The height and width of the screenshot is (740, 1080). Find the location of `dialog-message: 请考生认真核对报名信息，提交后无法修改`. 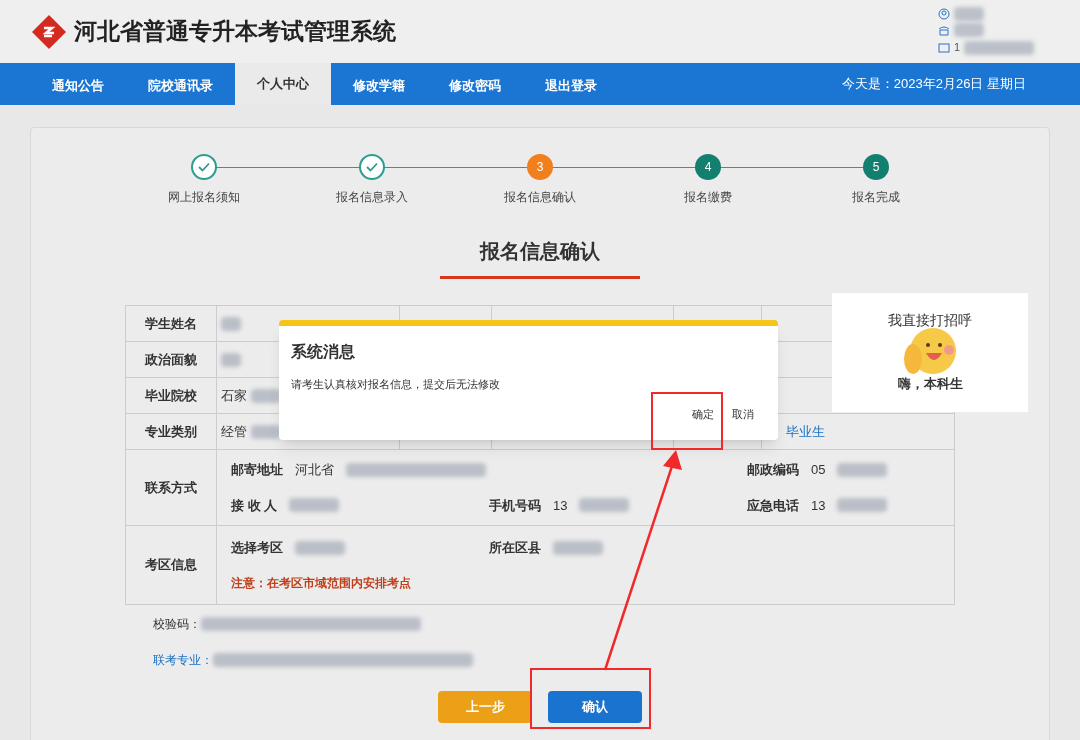

dialog-message: 请考生认真核对报名信息，提交后无法修改 is located at coordinates (396, 384).